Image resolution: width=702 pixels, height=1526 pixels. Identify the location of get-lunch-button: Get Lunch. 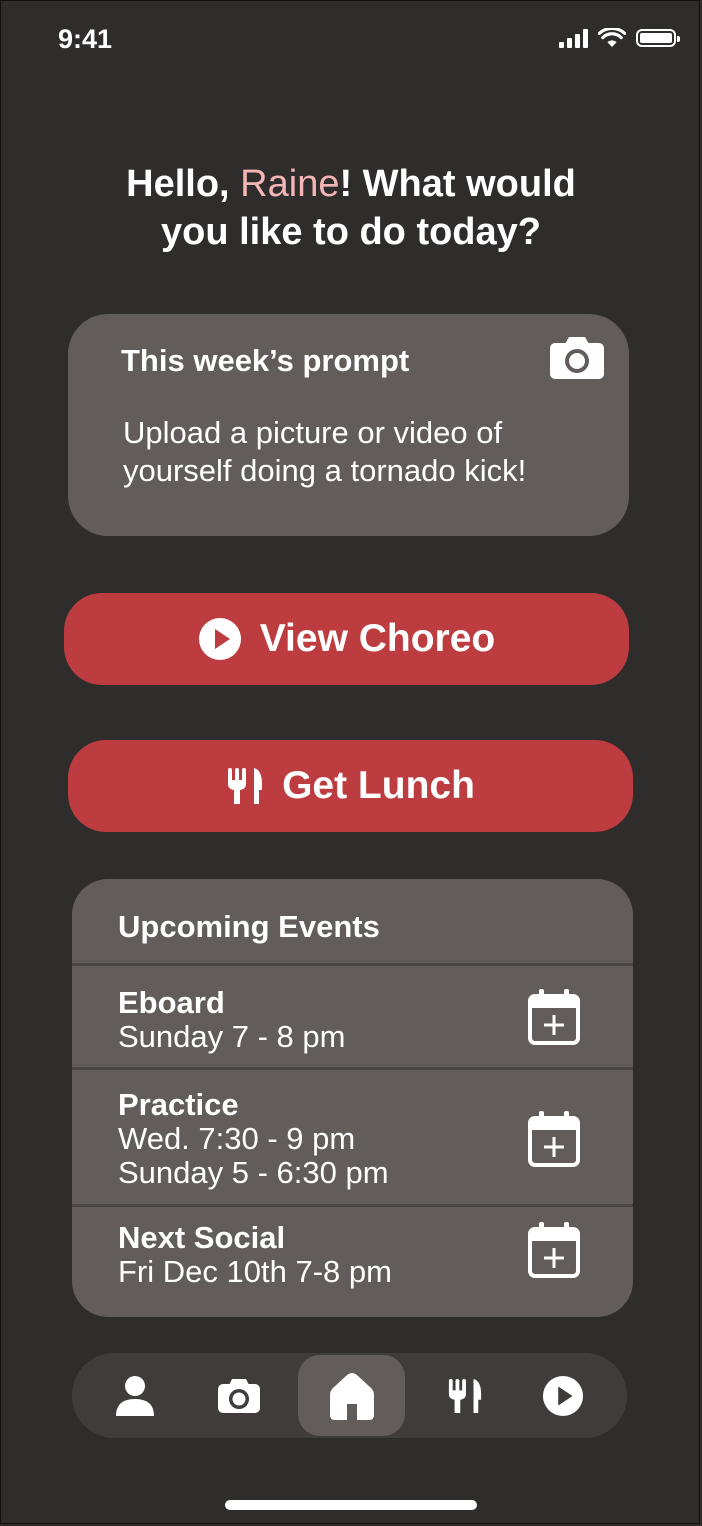
(350, 786).